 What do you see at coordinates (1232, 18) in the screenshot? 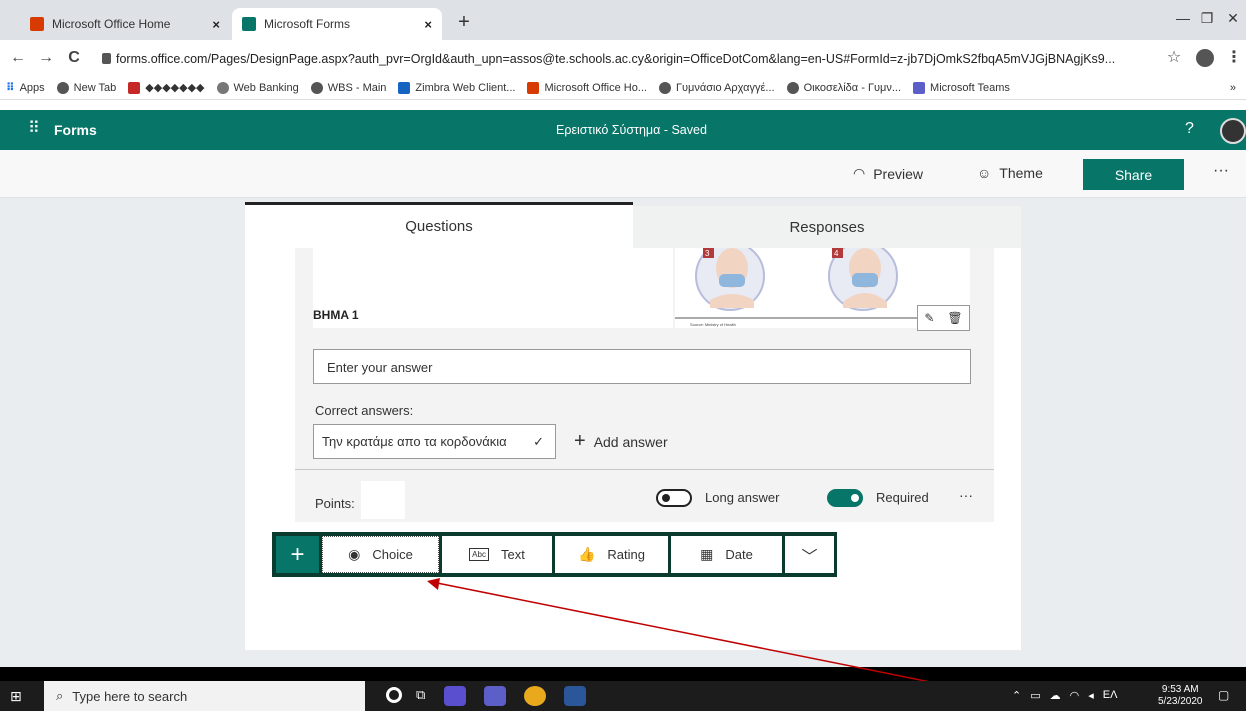
I see `close-window-button: ✕` at bounding box center [1232, 18].